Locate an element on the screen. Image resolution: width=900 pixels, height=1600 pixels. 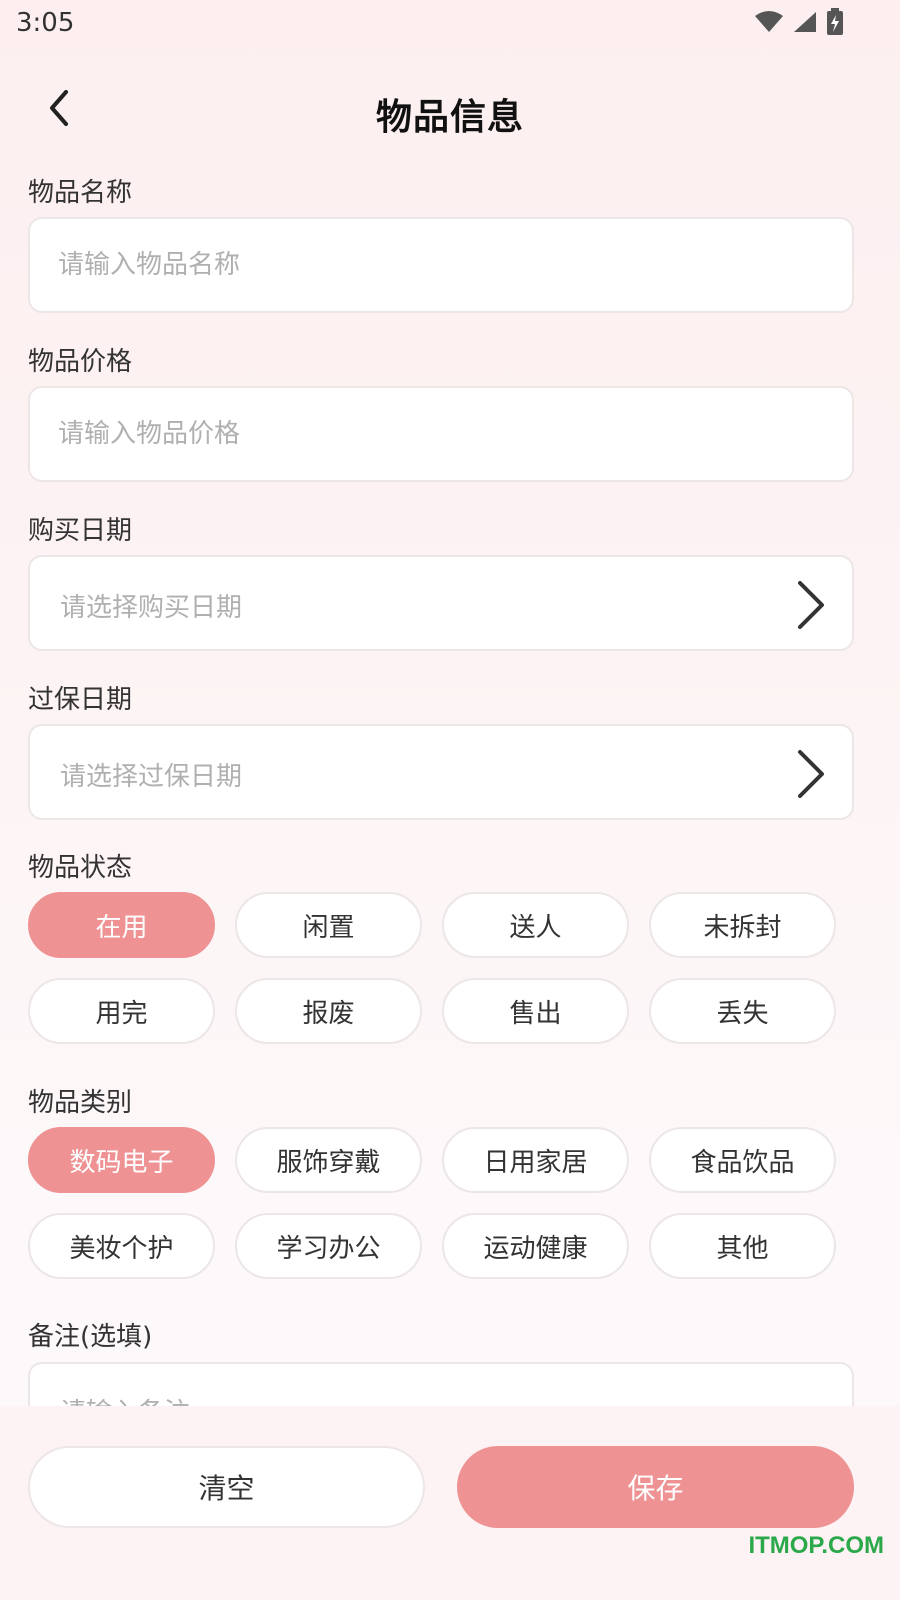
category-chip: 学习办公 is located at coordinates (328, 1246).